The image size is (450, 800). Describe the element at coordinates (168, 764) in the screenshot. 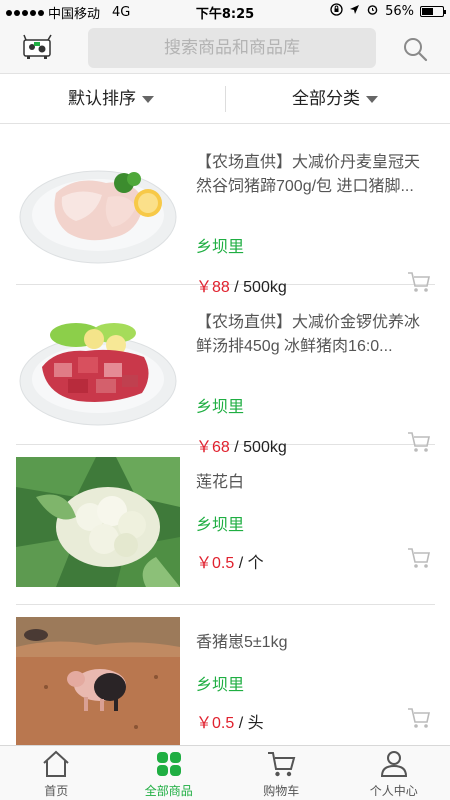

I see `grid-icon` at that location.